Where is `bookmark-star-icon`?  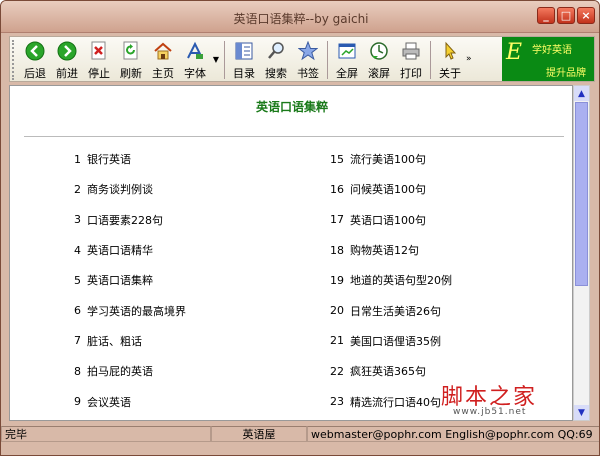
bookmark-star-icon is located at coordinates (308, 51).